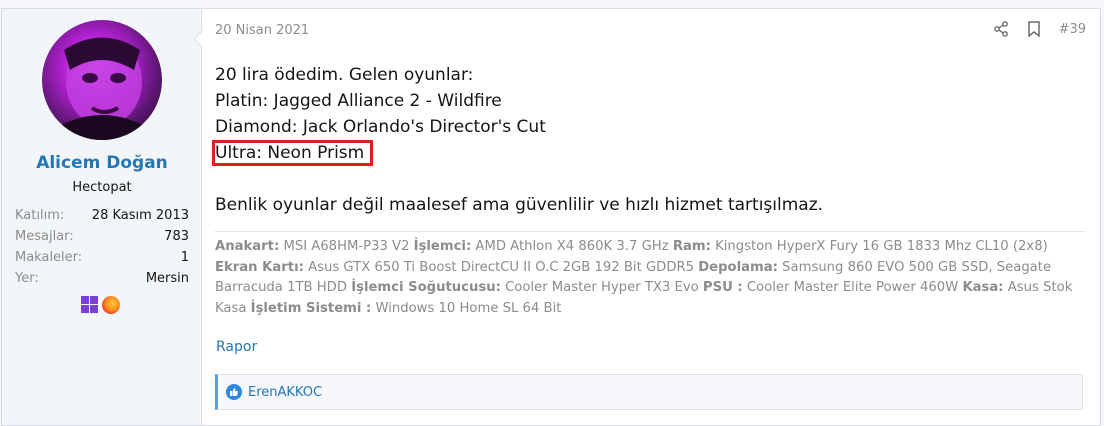  What do you see at coordinates (517, 153) in the screenshot?
I see `post-line-highlighted: Ultra: Neon Prism` at bounding box center [517, 153].